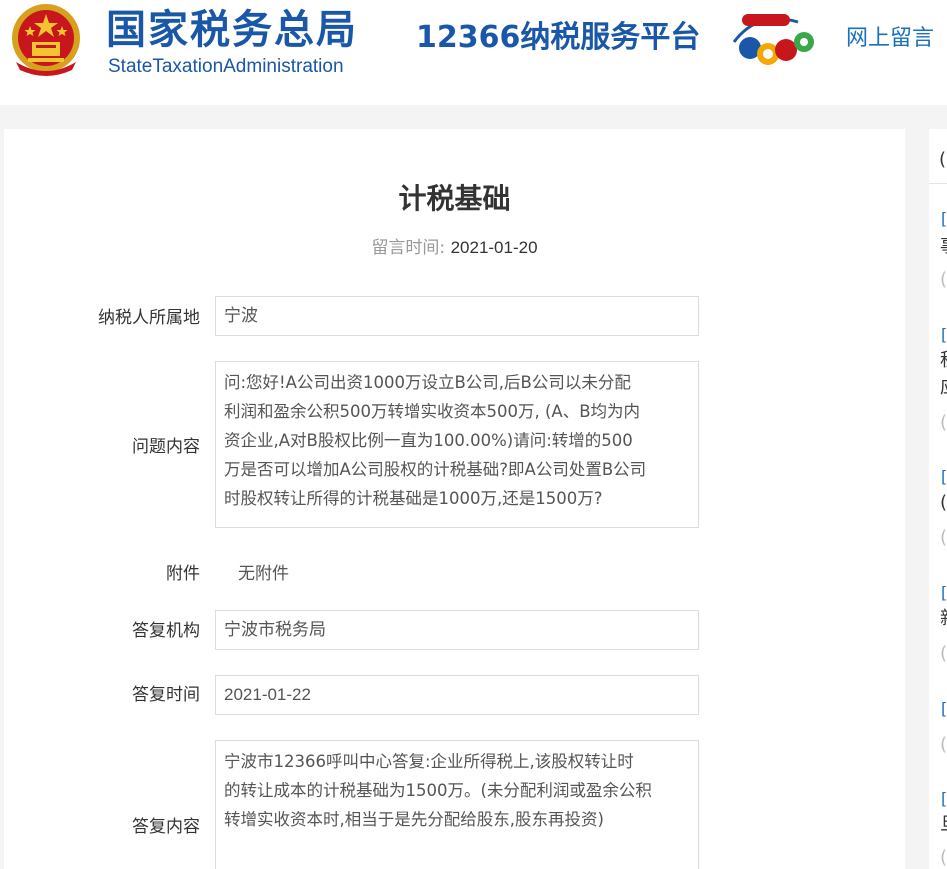  What do you see at coordinates (413, 498) in the screenshot?
I see `question-line: 时股权转让所得的计税基础是1000万,还是1500万?` at bounding box center [413, 498].